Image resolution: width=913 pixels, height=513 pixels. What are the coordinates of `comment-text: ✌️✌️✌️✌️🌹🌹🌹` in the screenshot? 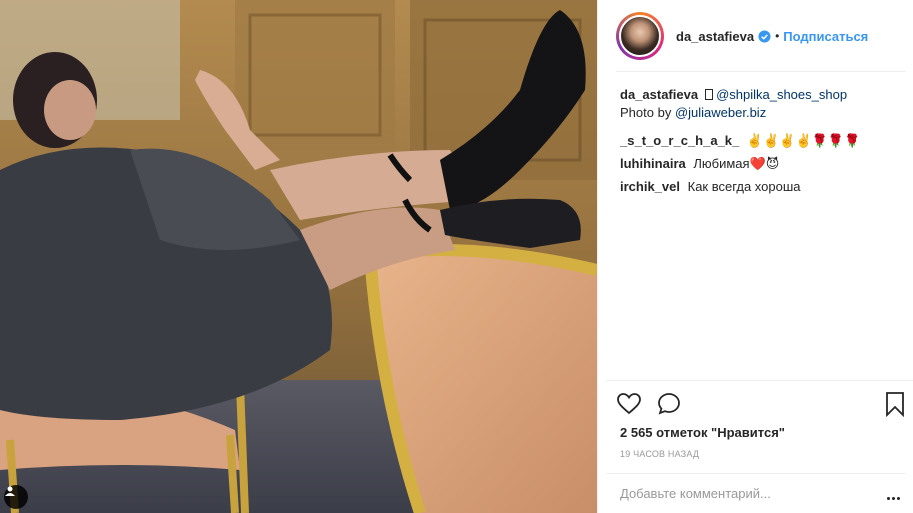 It's located at (803, 140).